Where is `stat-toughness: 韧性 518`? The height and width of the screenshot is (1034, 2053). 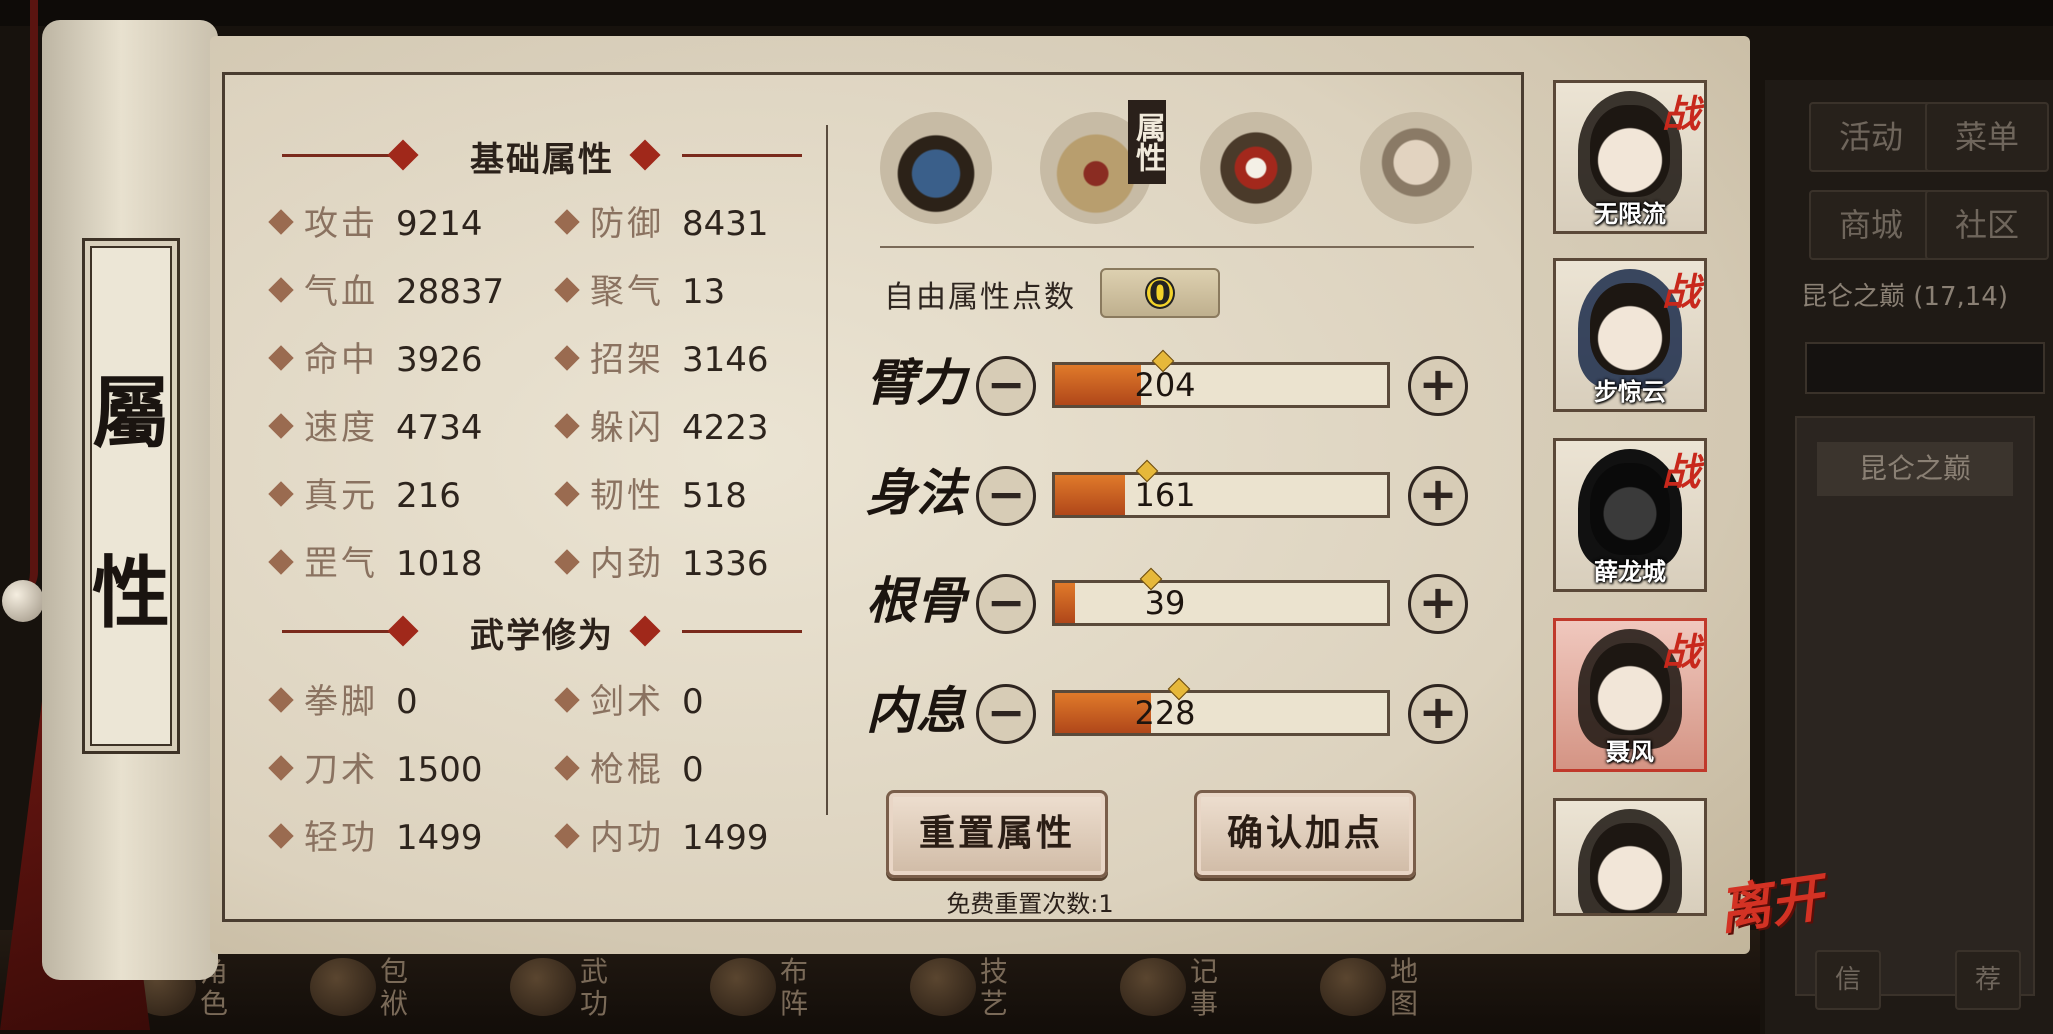
stat-toughness: 韧性 518 is located at coordinates (650, 493).